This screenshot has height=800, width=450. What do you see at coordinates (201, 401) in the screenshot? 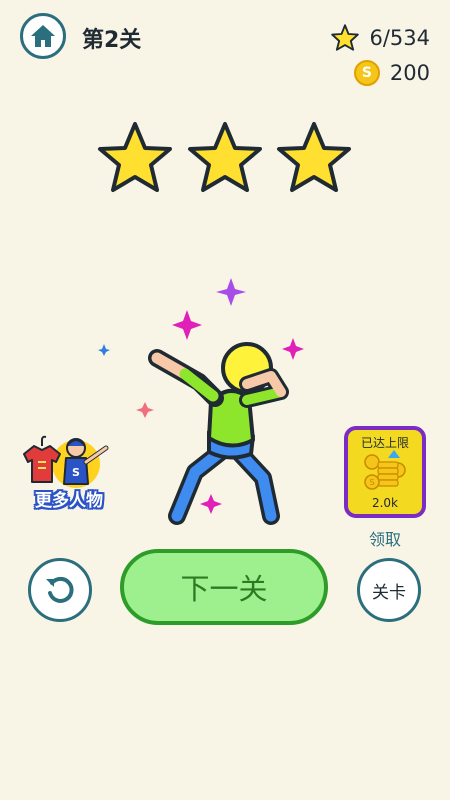
I see `dancing-character` at bounding box center [201, 401].